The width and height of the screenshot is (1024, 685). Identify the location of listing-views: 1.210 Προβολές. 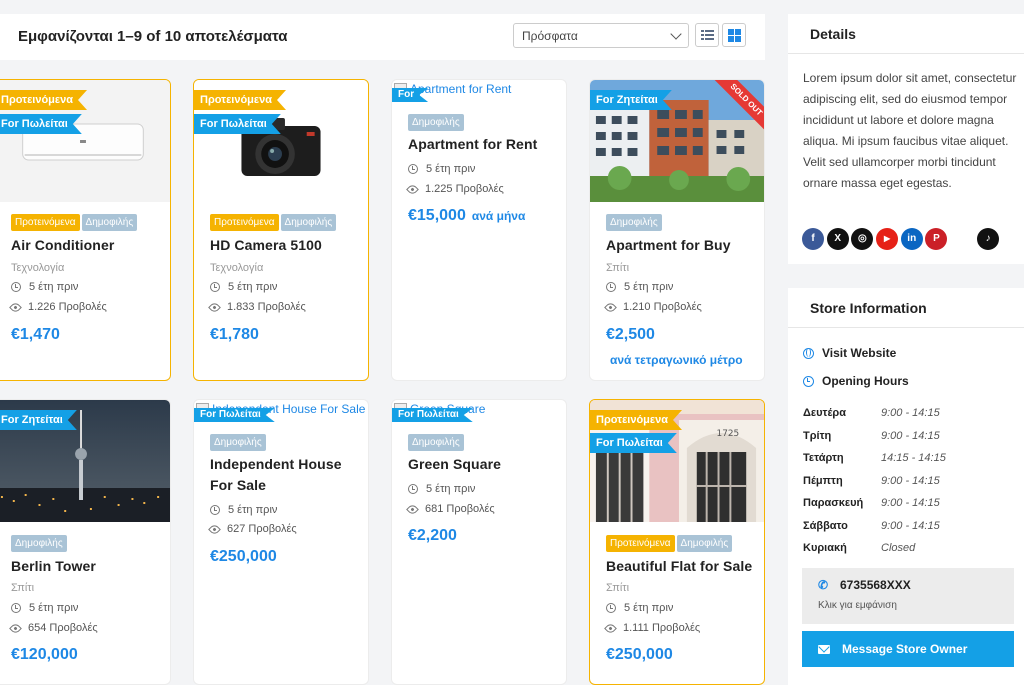
(662, 307).